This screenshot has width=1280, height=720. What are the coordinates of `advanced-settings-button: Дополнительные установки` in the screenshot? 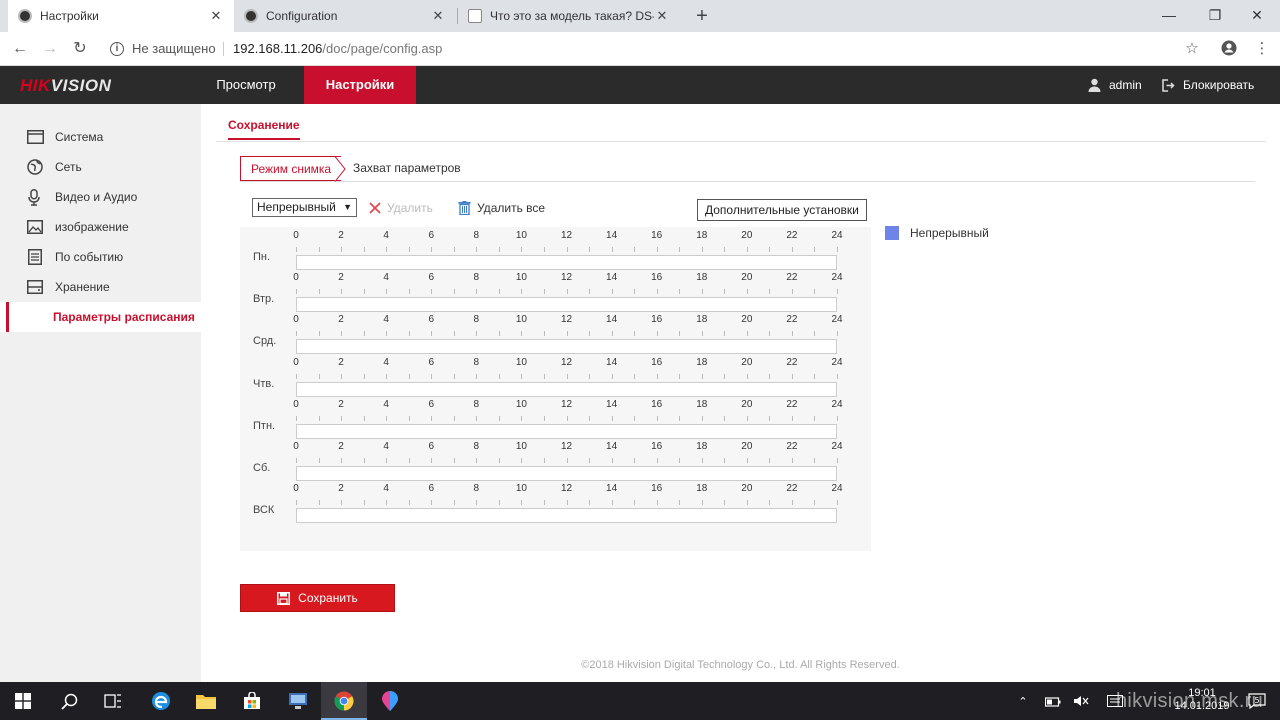 It's located at (782, 210).